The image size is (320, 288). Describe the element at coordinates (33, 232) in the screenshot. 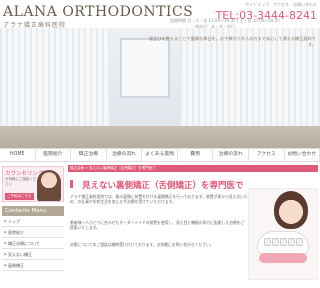

I see `menu-item-clinic: 医院紹介` at that location.